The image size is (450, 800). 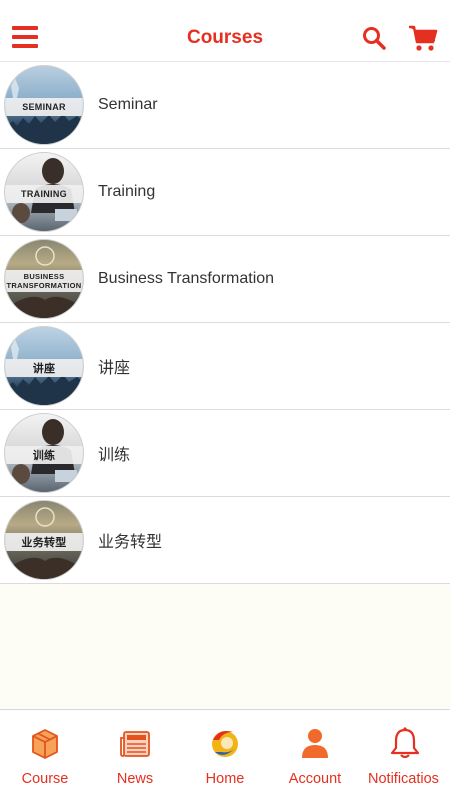 I want to click on tab-course: Course, so click(x=45, y=755).